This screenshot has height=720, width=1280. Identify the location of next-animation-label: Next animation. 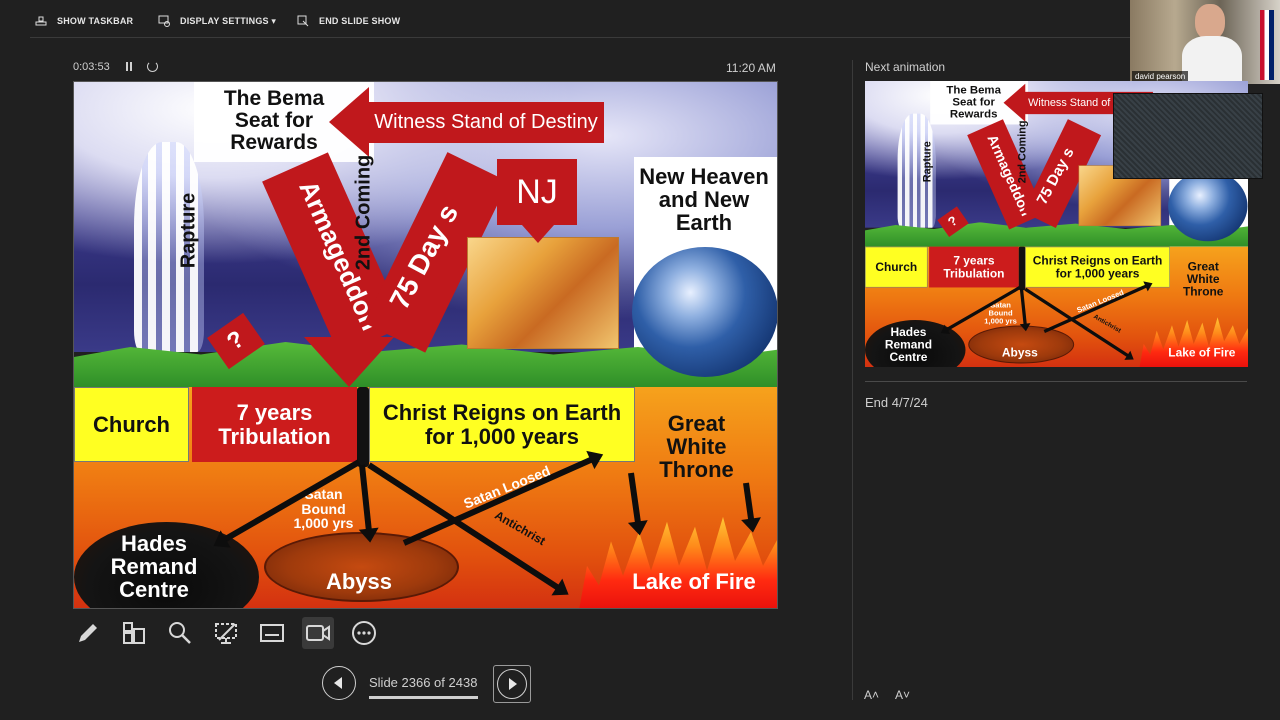
(905, 67).